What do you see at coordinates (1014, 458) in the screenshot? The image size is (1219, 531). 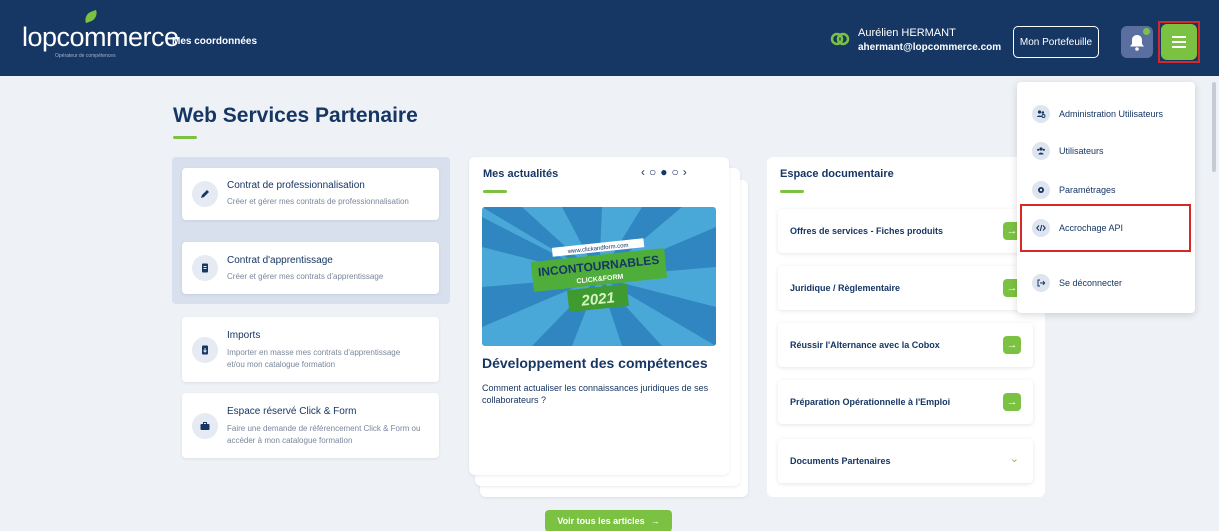 I see `chevron-down-icon: ⌄` at bounding box center [1014, 458].